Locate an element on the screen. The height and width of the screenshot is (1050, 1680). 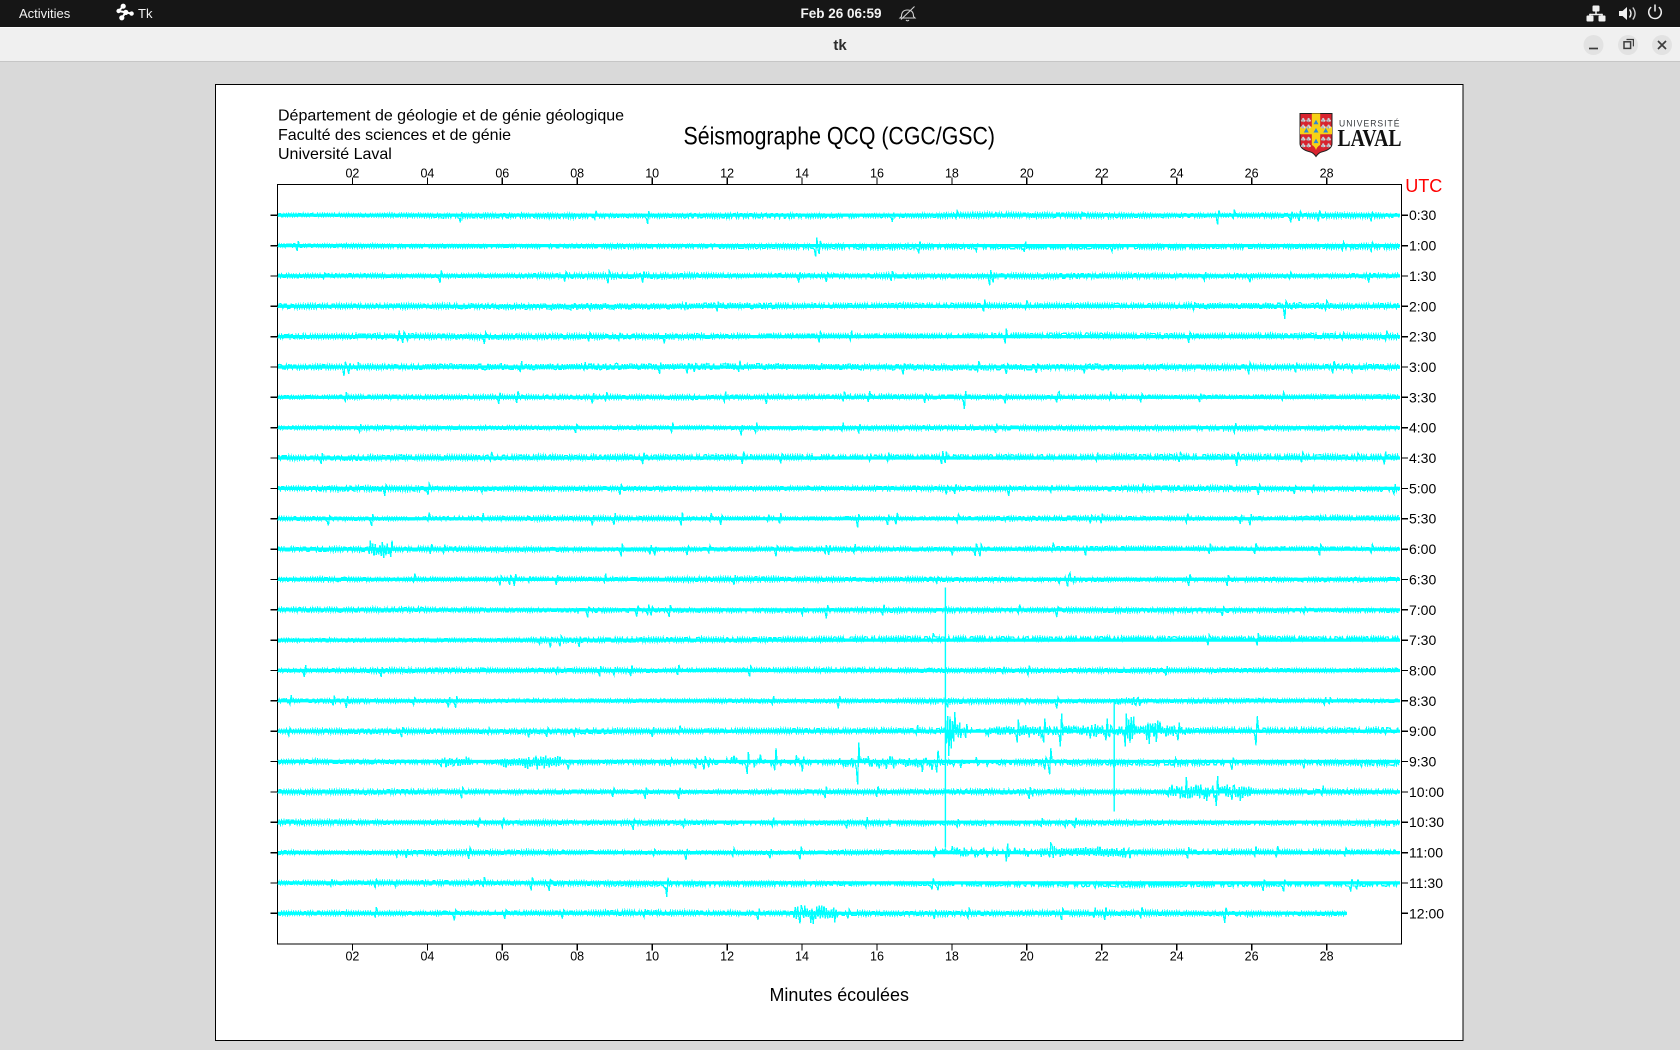
svg-text: 24 is located at coordinates (1177, 957).